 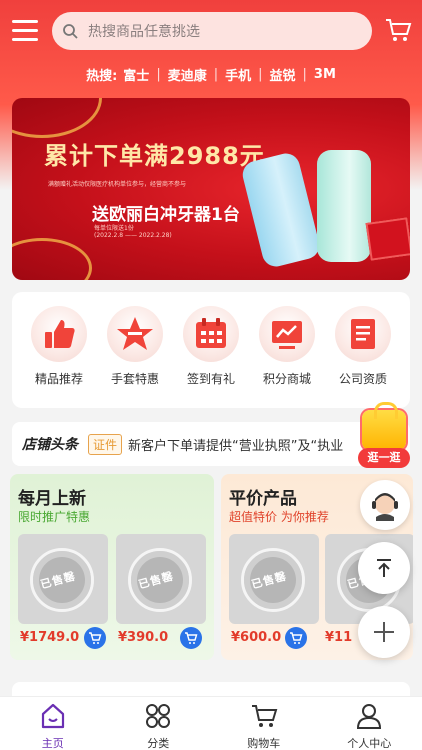 What do you see at coordinates (211, 357) in the screenshot?
I see `quick-item-checkin: 签到有礼` at bounding box center [211, 357].